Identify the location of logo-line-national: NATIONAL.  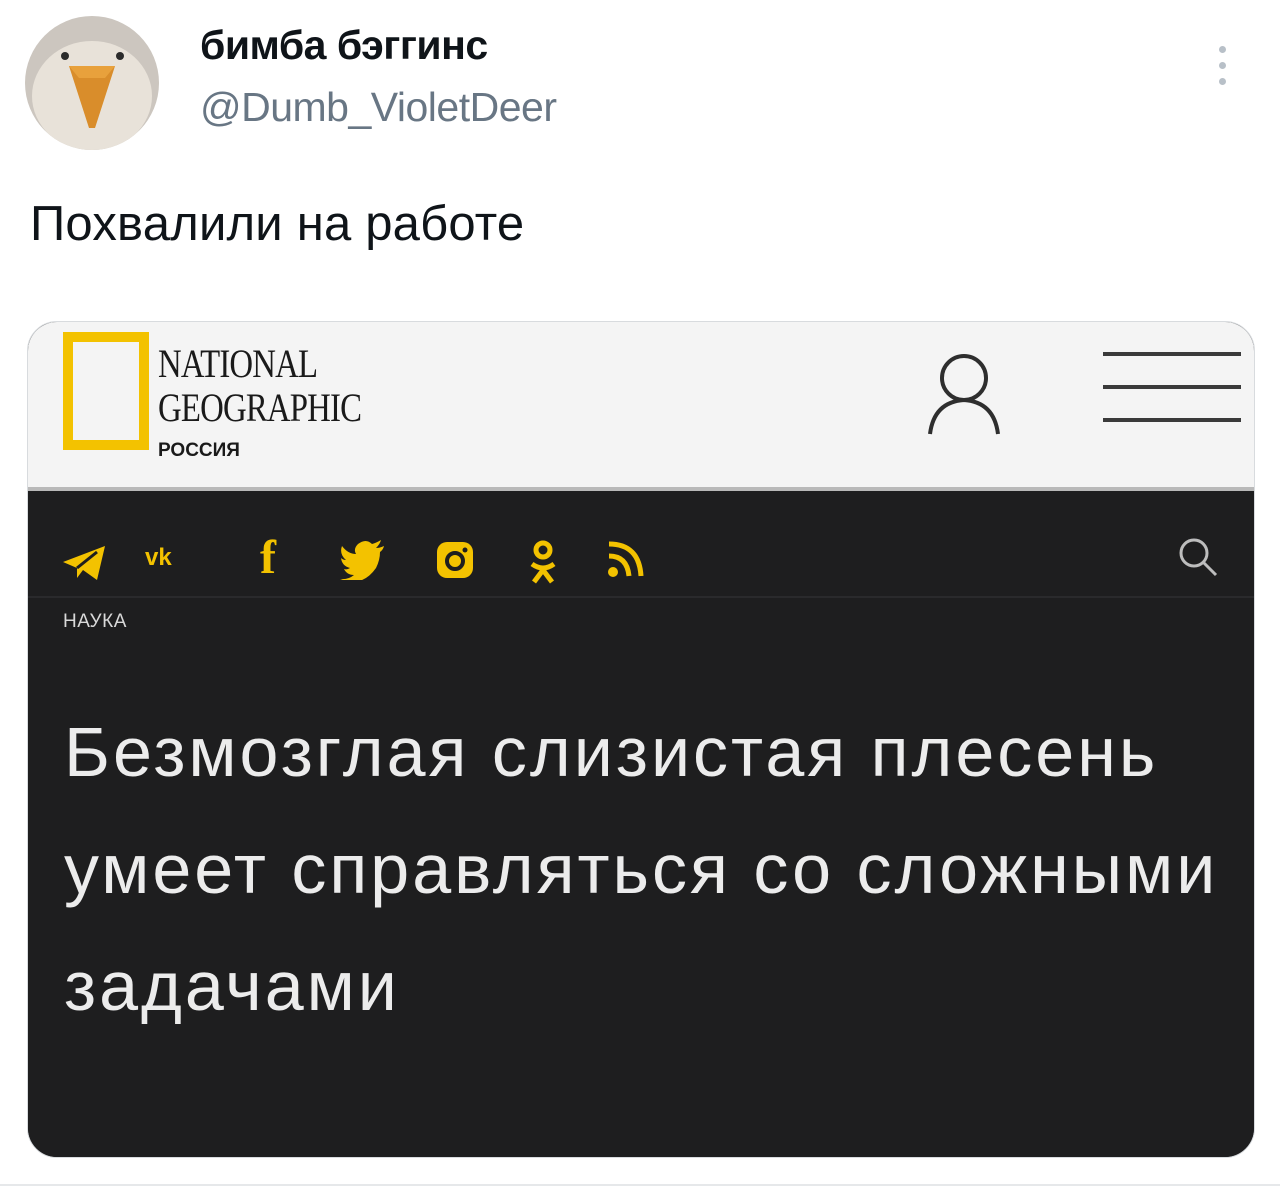
(238, 363).